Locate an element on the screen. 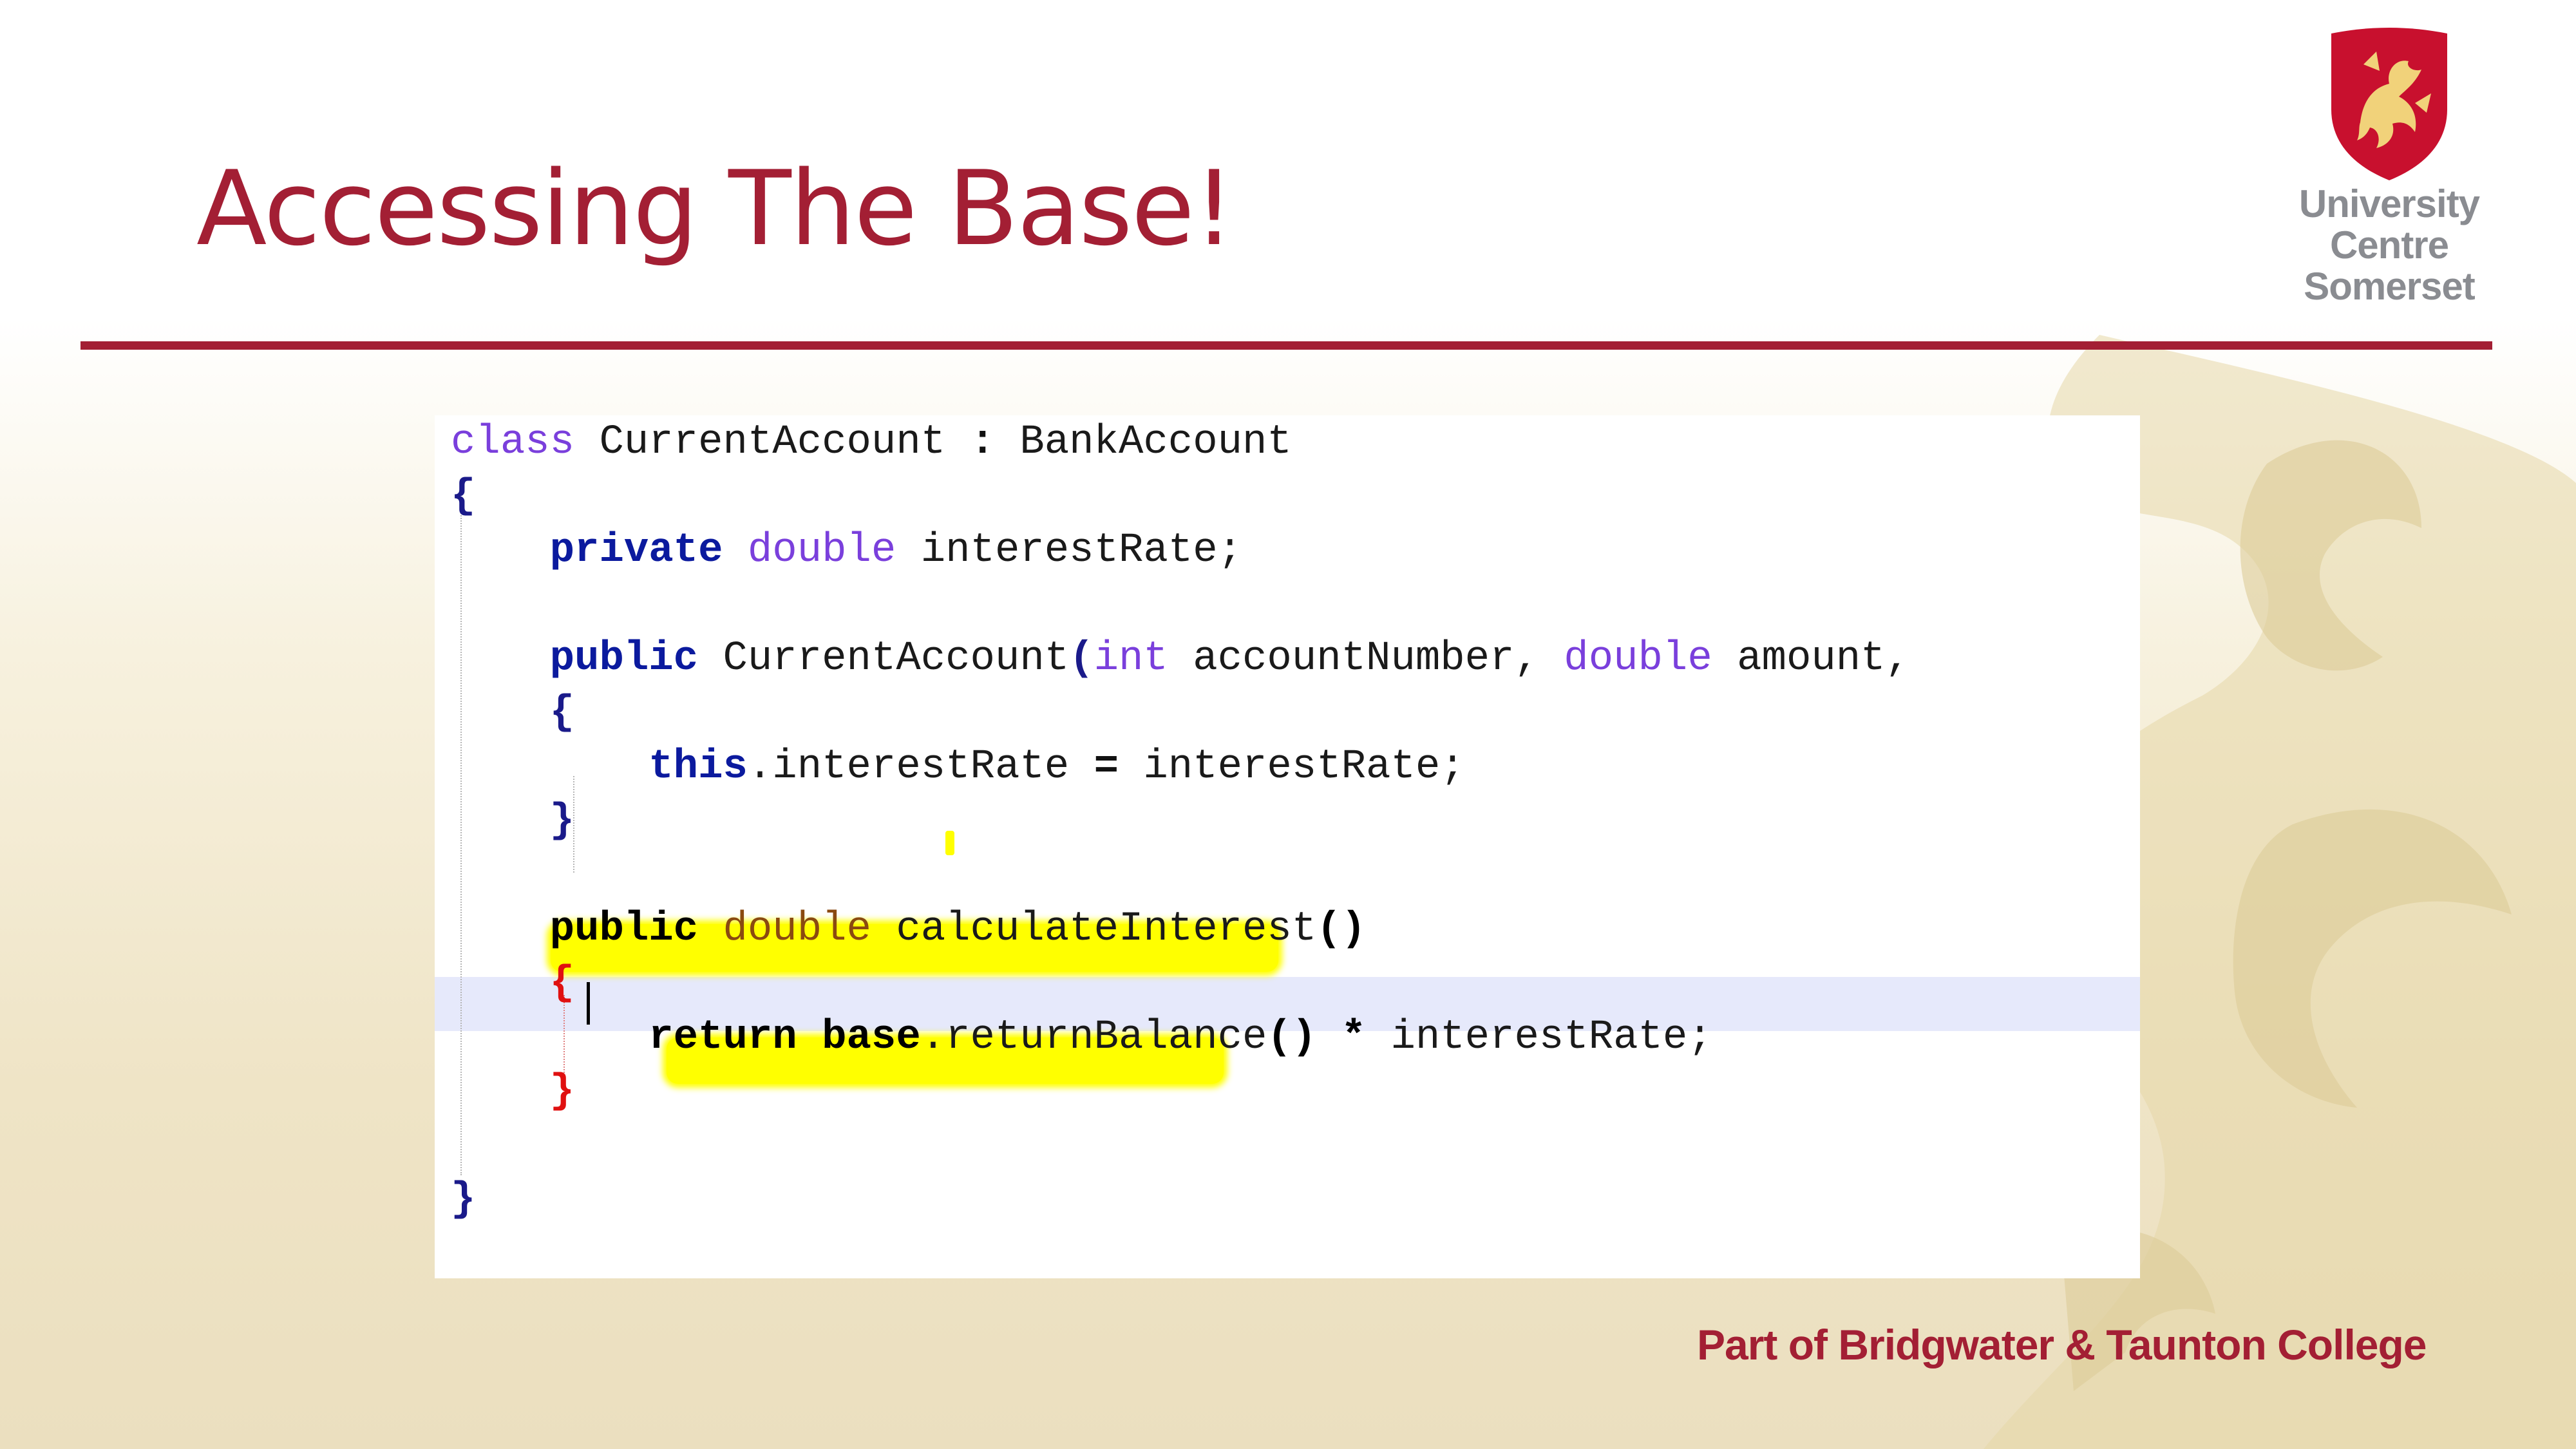  token: .interestRate is located at coordinates (909, 767).